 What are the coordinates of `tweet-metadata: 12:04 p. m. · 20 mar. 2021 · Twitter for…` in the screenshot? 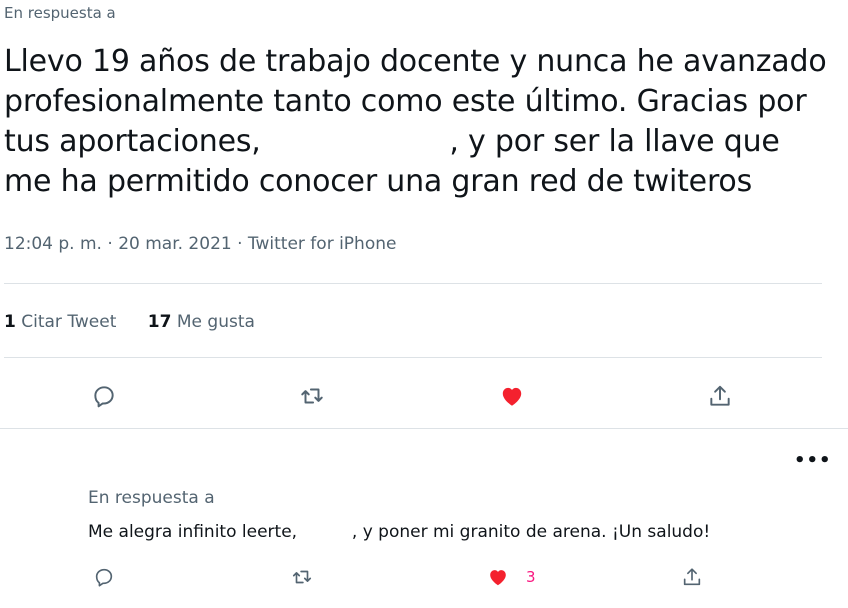 It's located at (200, 244).